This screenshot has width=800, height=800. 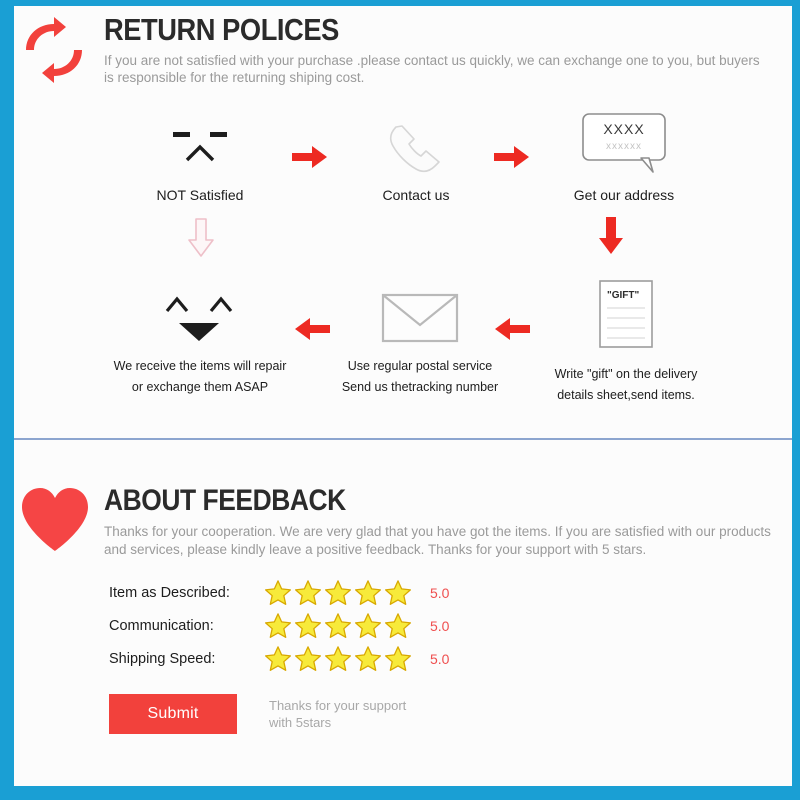 What do you see at coordinates (416, 147) in the screenshot?
I see `telephone-icon` at bounding box center [416, 147].